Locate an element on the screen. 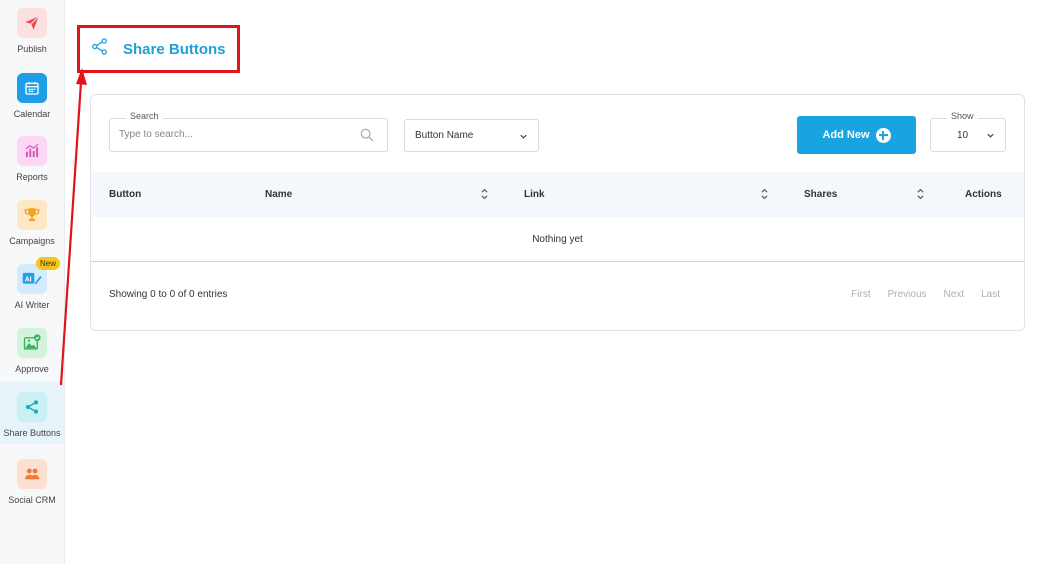 The image size is (1061, 564). sidebar-item-label: AI Writer is located at coordinates (32, 305).